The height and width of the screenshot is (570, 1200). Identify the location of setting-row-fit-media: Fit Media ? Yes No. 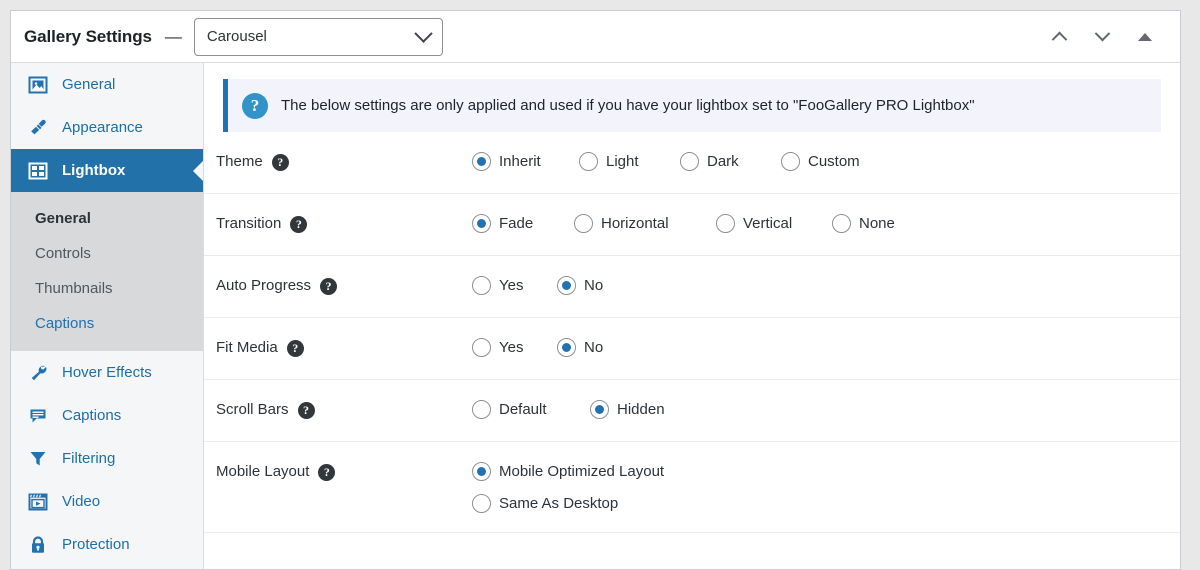
(692, 349).